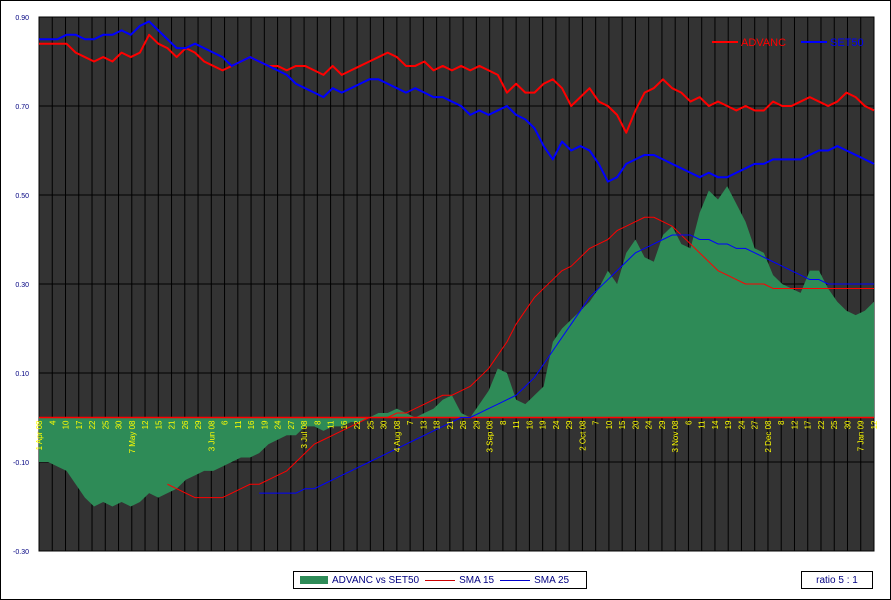  I want to click on x-tick-label: 3 Jul 08, so click(304, 434).